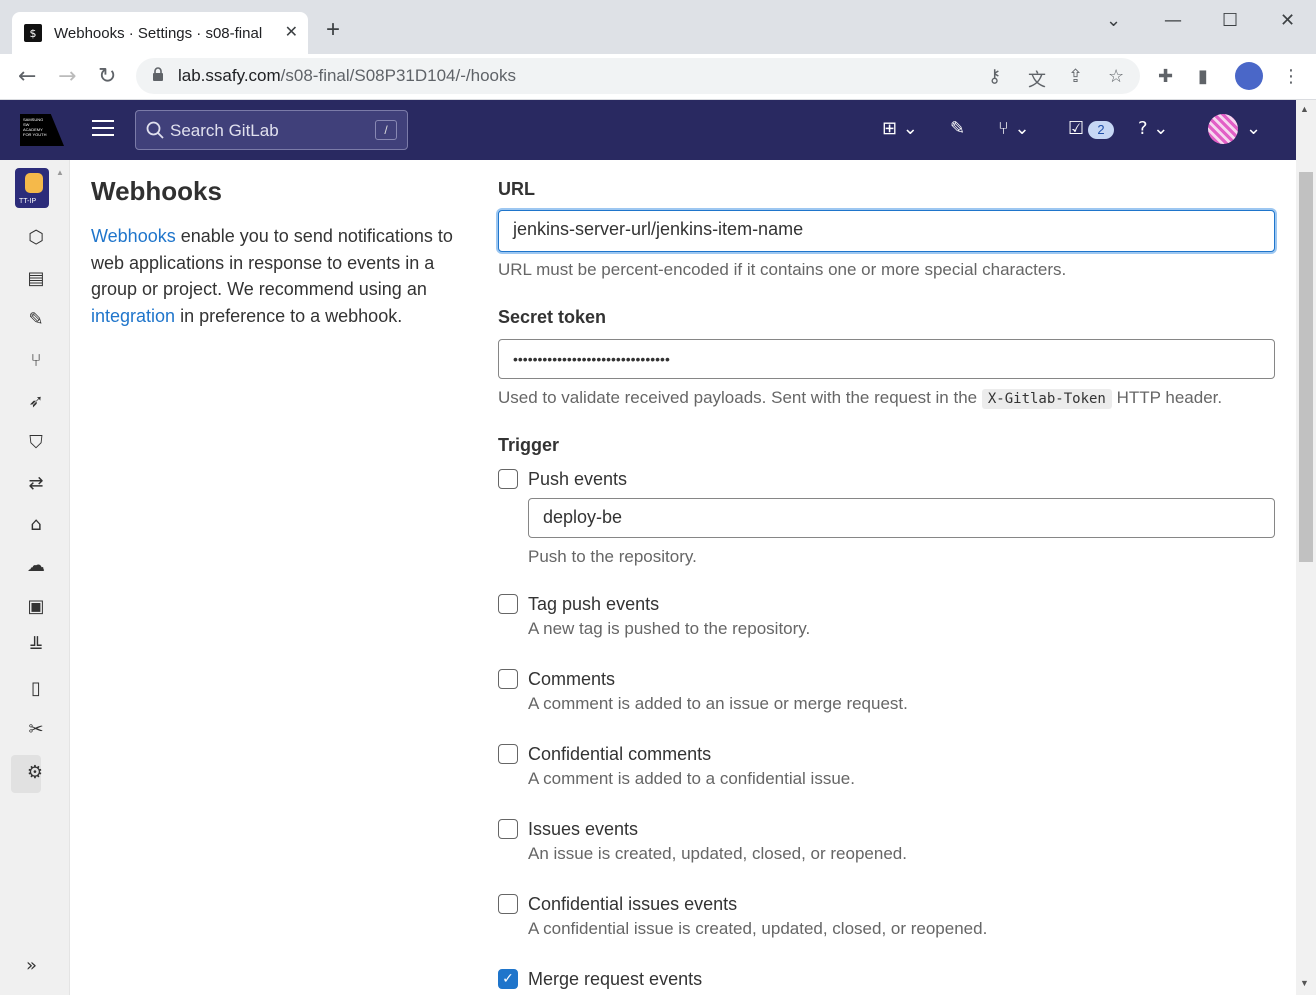 The width and height of the screenshot is (1316, 995). I want to click on bookmark-star-icon: ☆, so click(1116, 76).